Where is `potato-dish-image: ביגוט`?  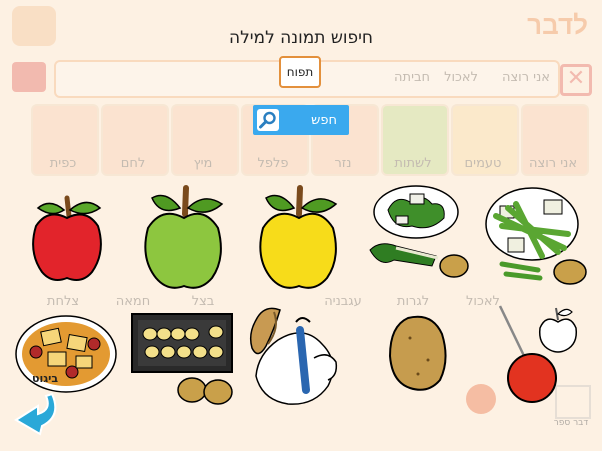 potato-dish-image: ביגוט is located at coordinates (67, 354).